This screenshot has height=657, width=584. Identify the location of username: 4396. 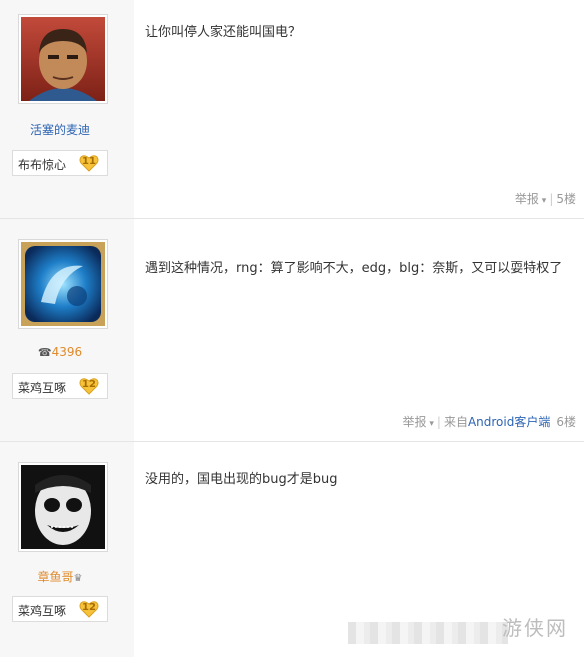
(67, 352).